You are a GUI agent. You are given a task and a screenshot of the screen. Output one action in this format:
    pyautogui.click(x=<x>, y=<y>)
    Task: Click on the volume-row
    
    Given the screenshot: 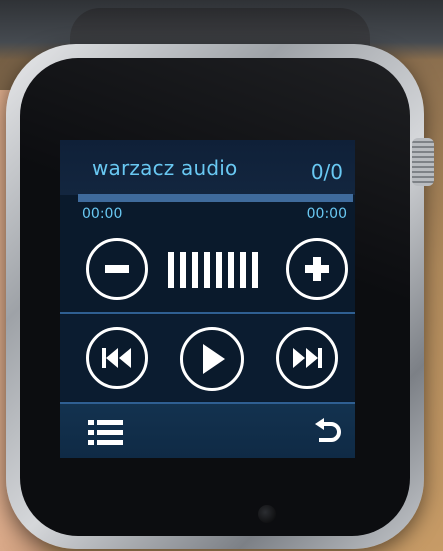 What is the action you would take?
    pyautogui.click(x=207, y=269)
    